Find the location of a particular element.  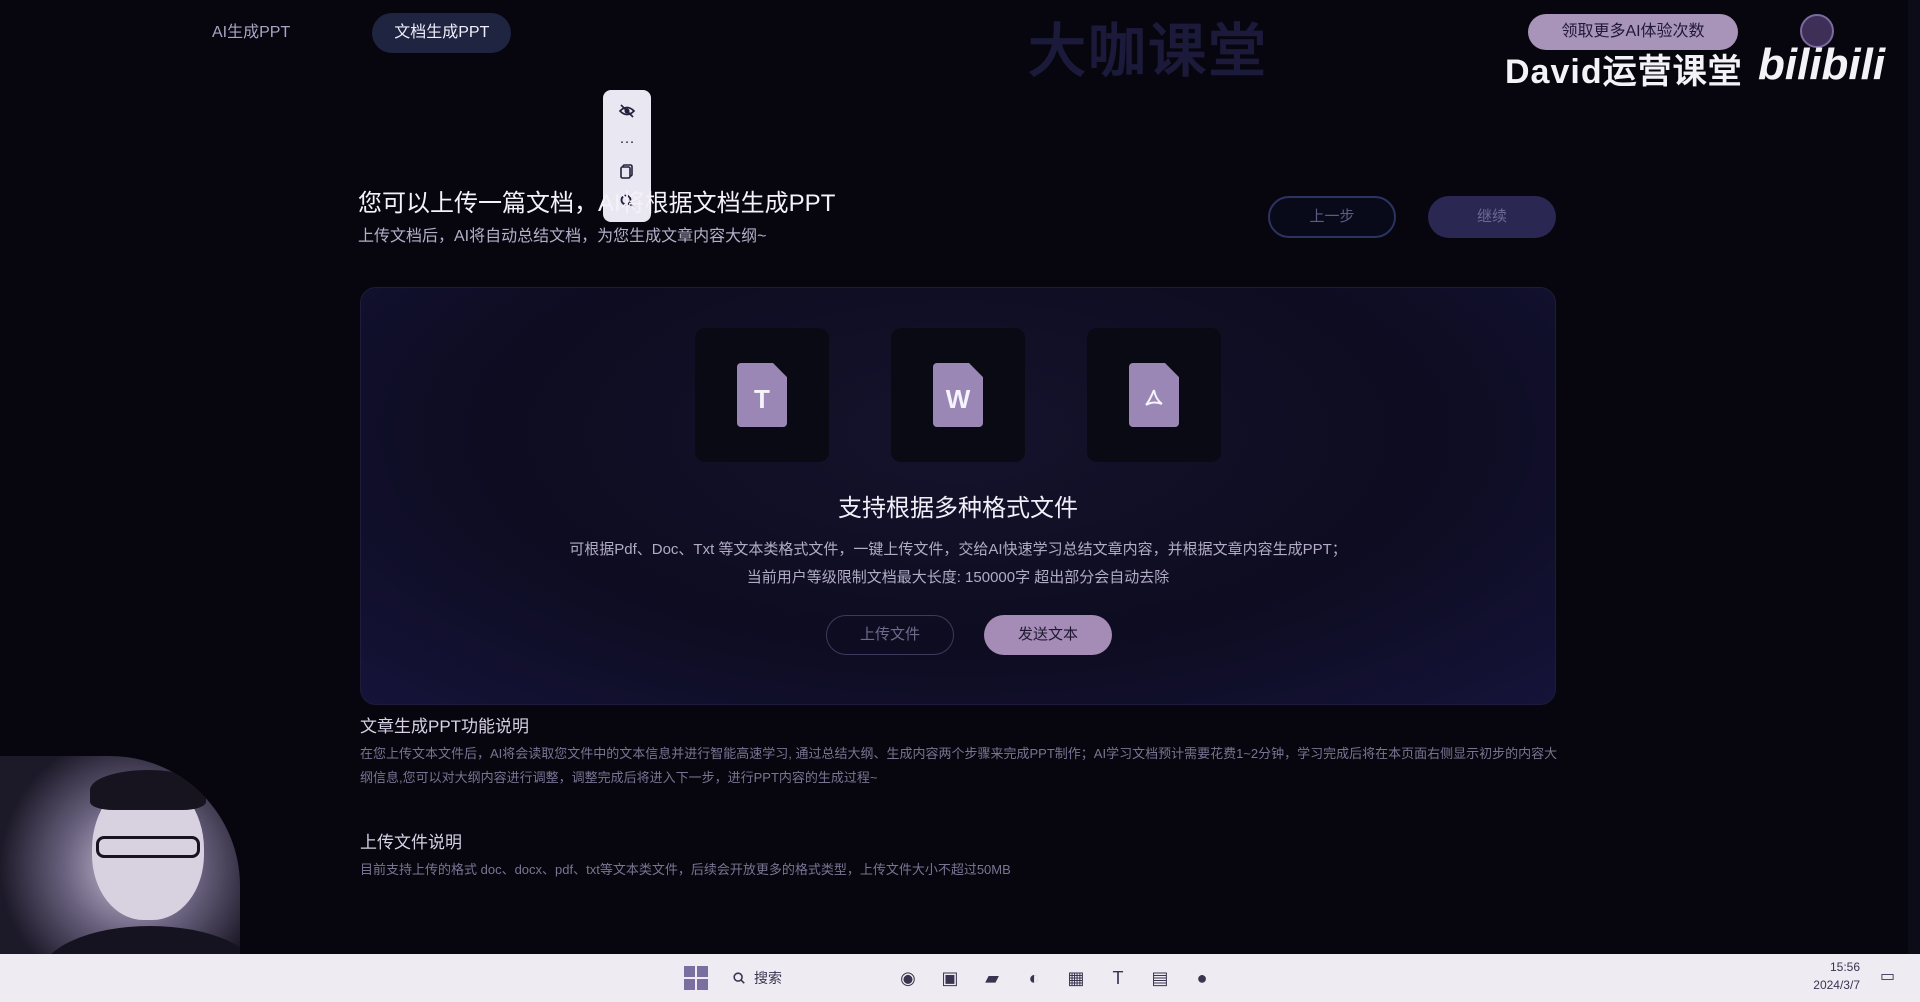

taskbar-time: 15:56 is located at coordinates (1844, 967).